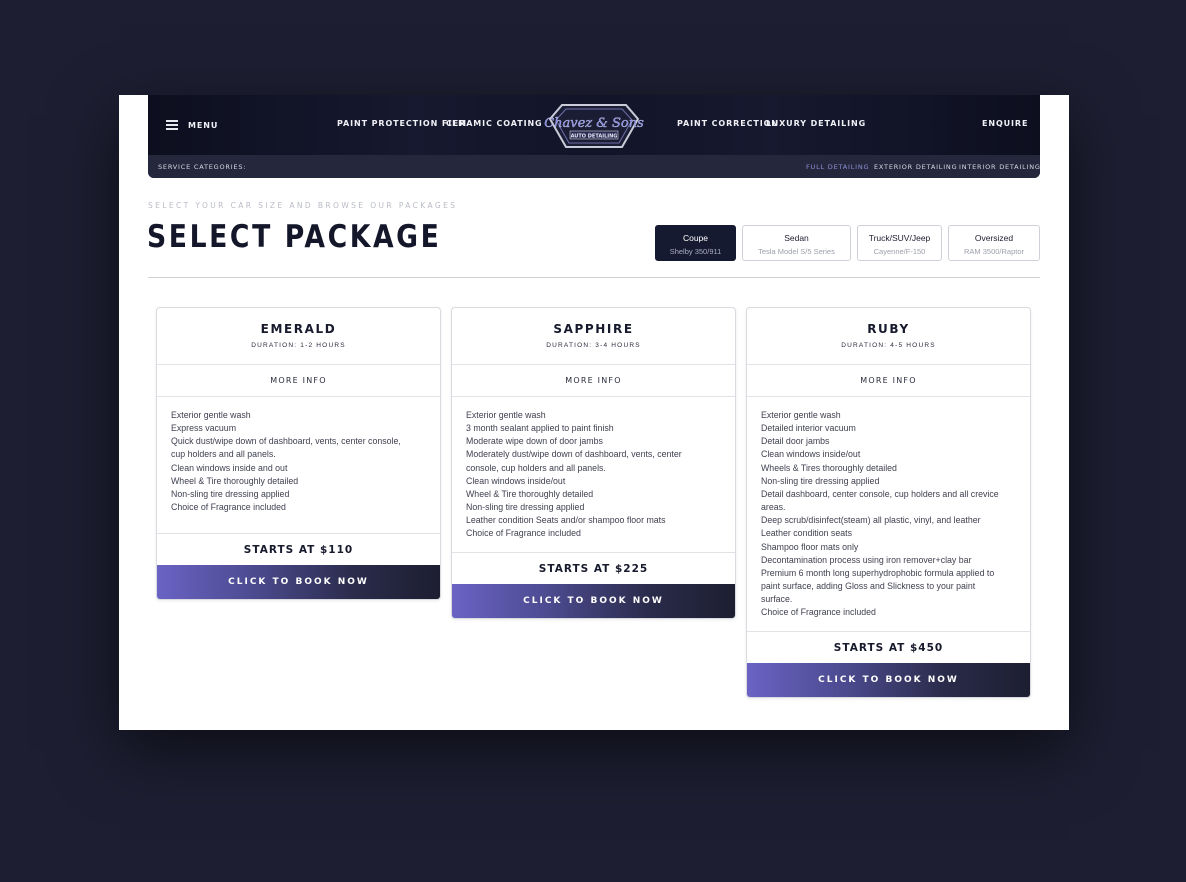 This screenshot has height=882, width=1186. Describe the element at coordinates (172, 125) in the screenshot. I see `hamburger-icon` at that location.